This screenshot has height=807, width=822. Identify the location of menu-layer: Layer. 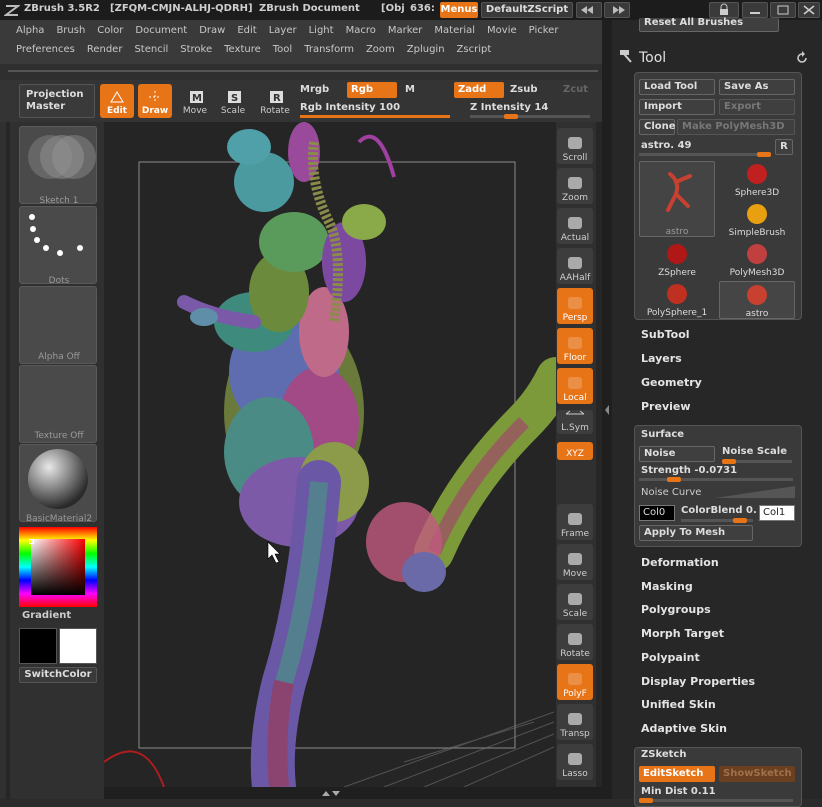
(283, 31).